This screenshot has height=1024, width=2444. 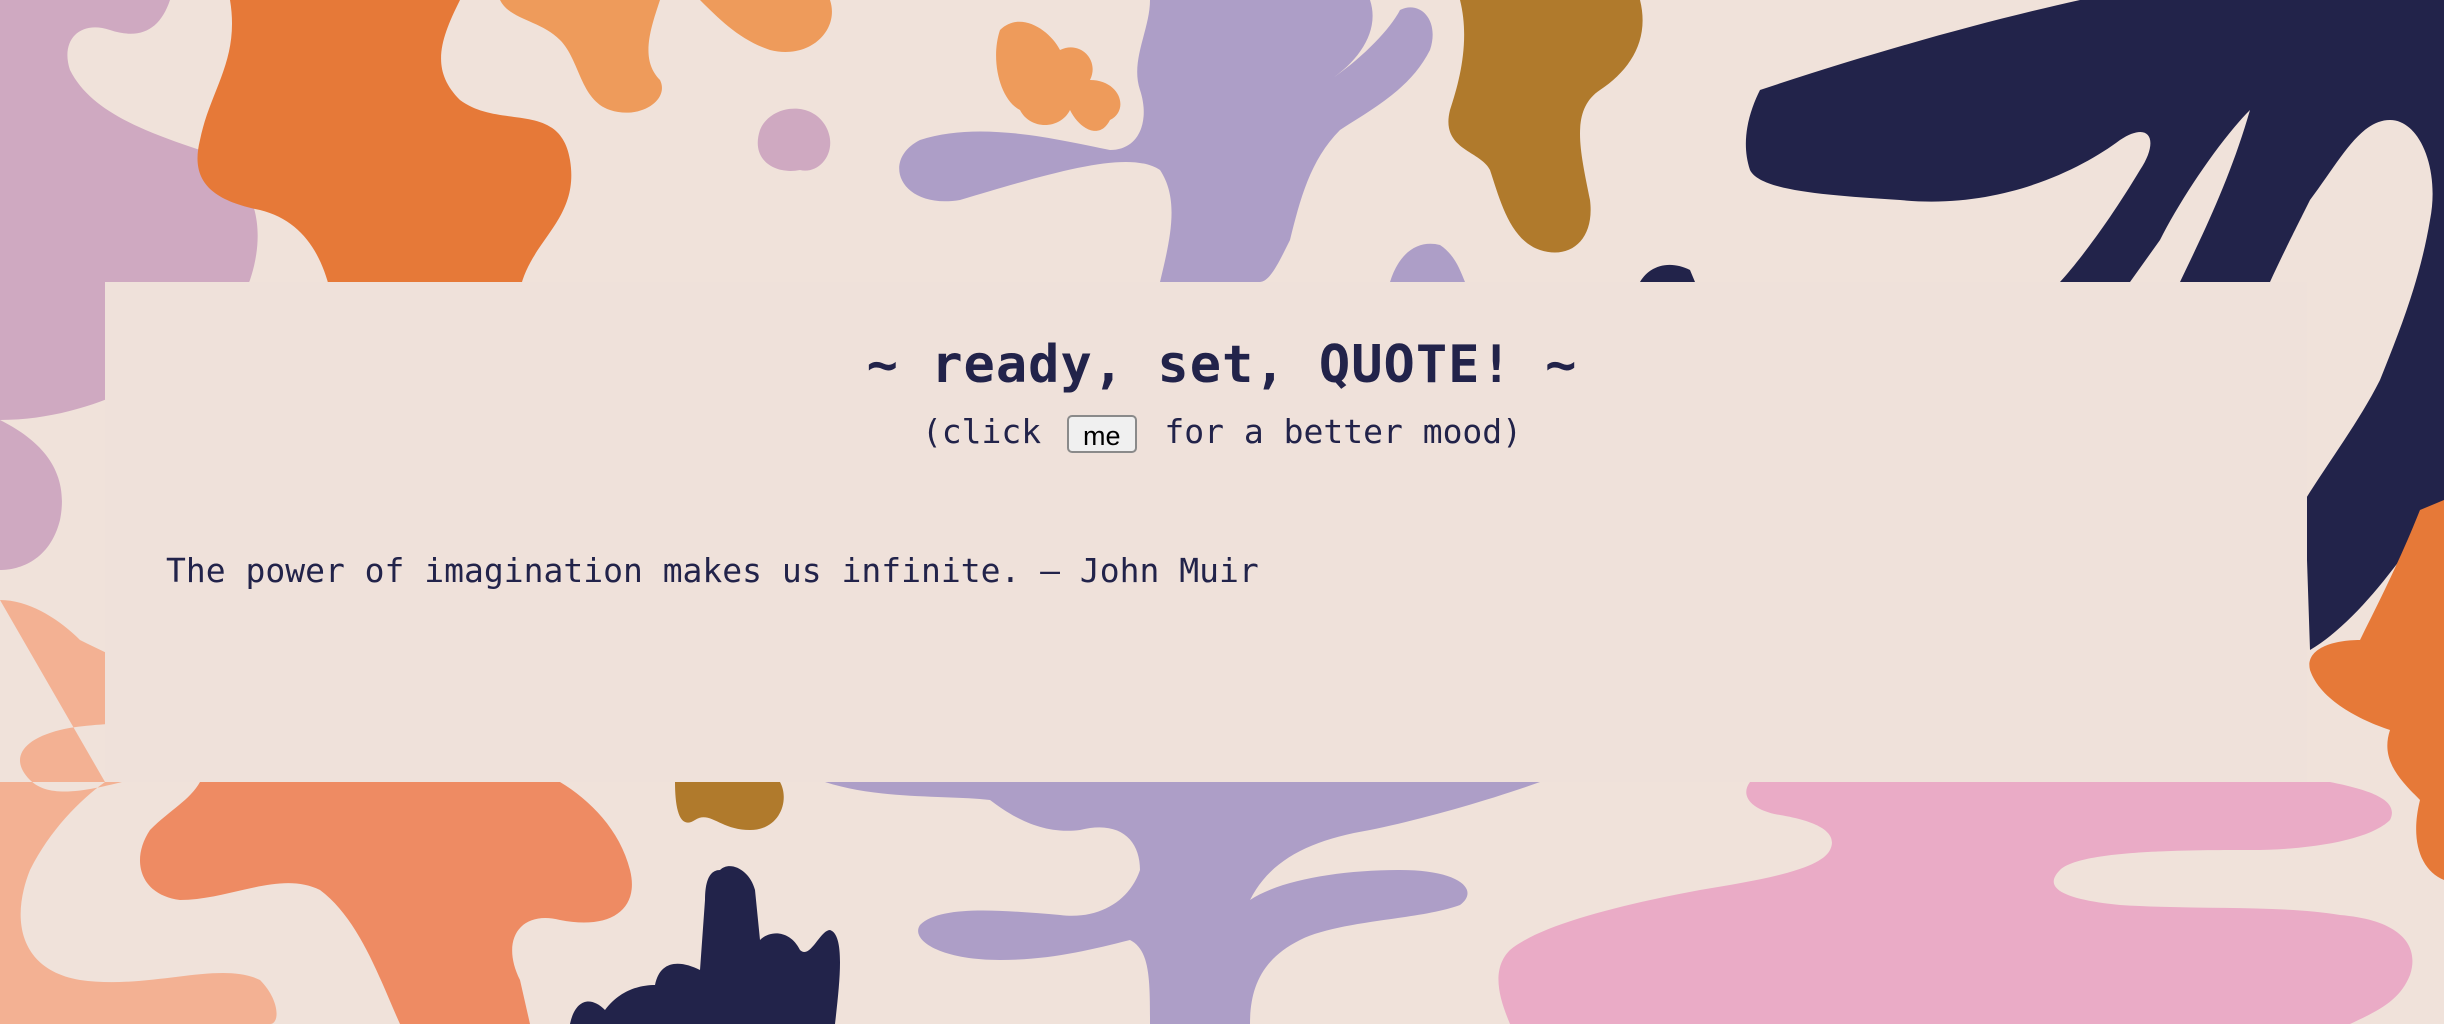 What do you see at coordinates (810, 65) in the screenshot?
I see `bg-shape-light-orange-top` at bounding box center [810, 65].